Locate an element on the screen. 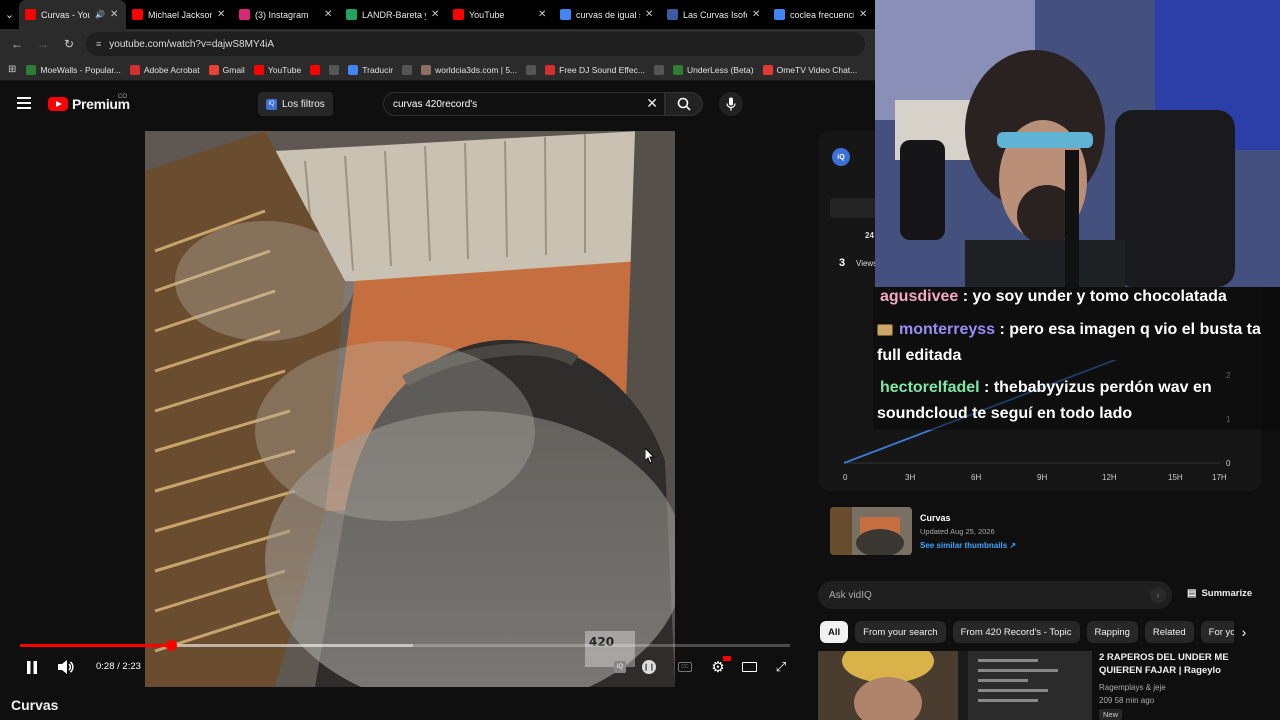  filter-chip: All is located at coordinates (834, 632).